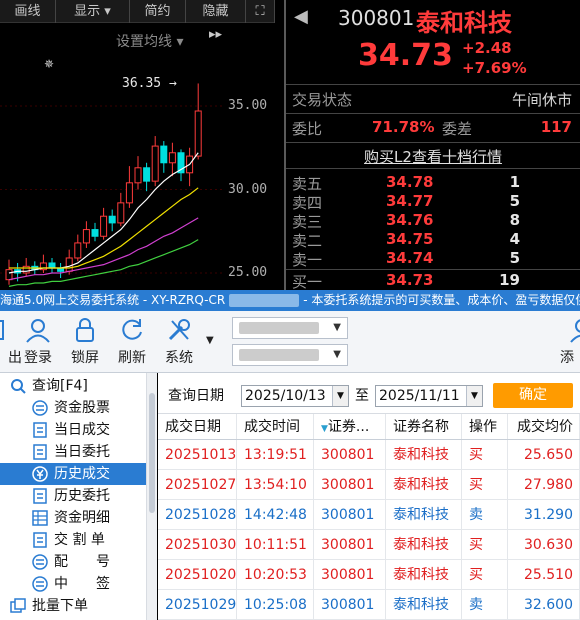 Image resolution: width=580 pixels, height=620 pixels. What do you see at coordinates (248, 189) in the screenshot?
I see `price-tick: 30.00` at bounding box center [248, 189].